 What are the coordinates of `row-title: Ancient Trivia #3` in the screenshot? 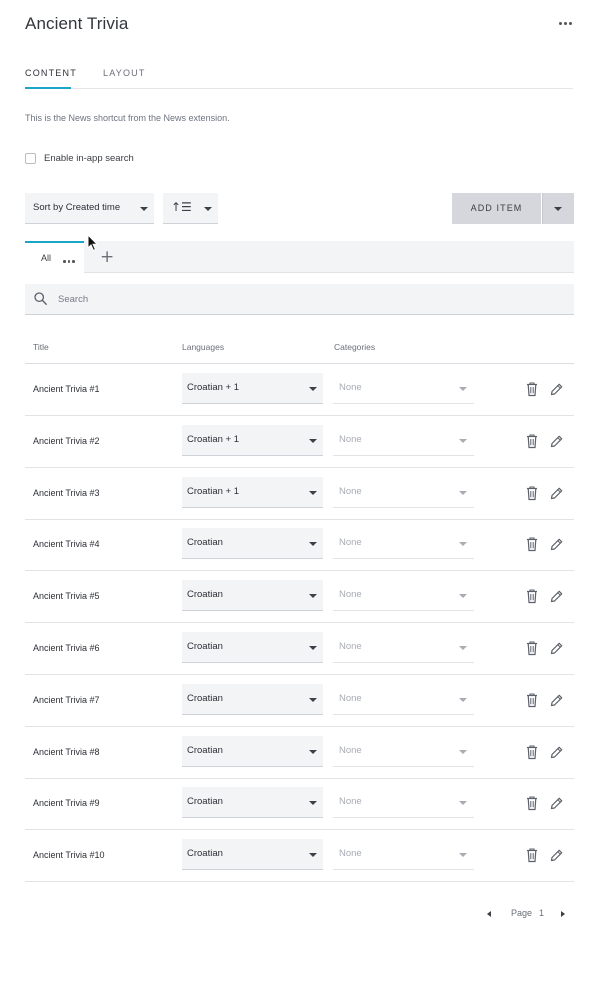 It's located at (66, 492).